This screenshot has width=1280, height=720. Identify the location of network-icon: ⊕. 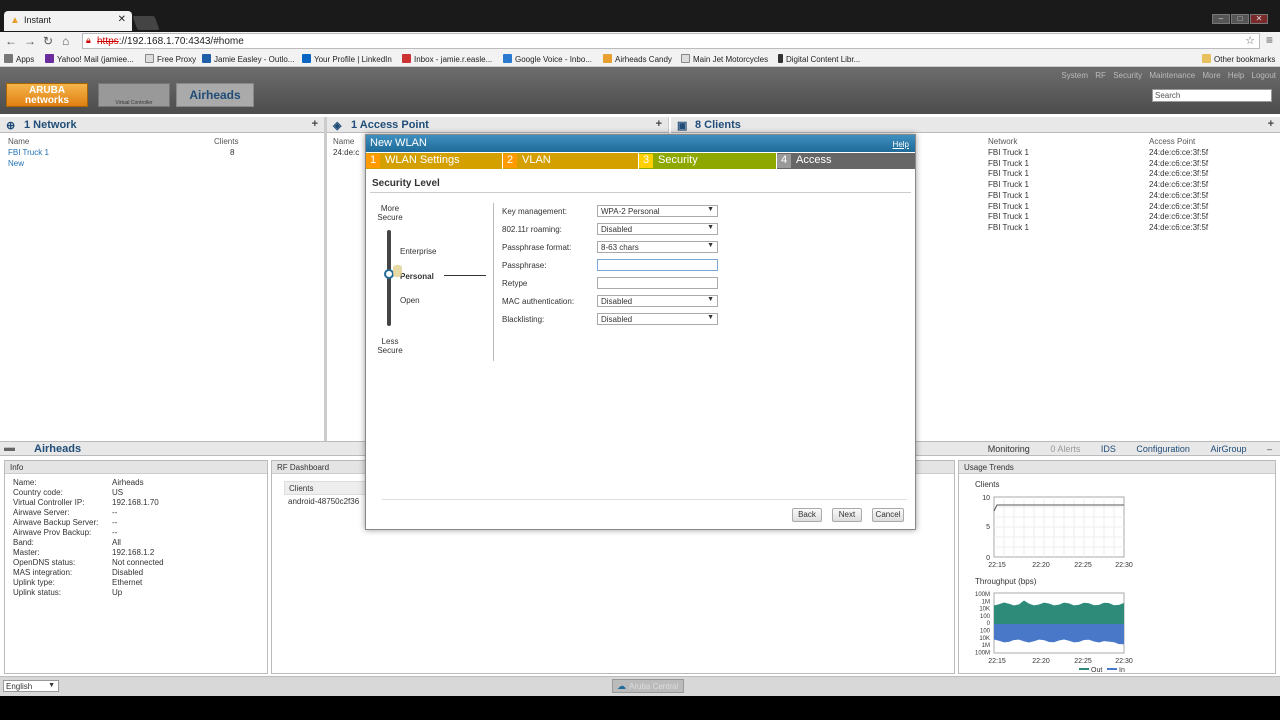
(11, 126).